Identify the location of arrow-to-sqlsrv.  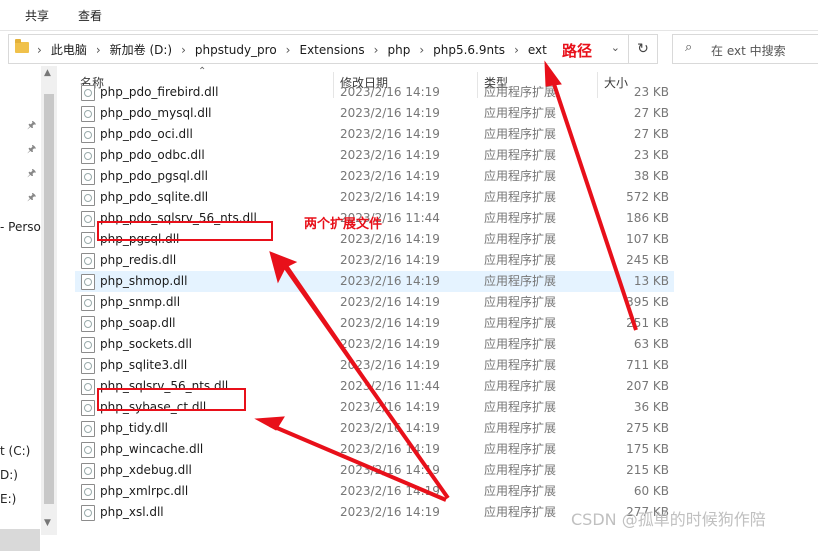
(358, 462).